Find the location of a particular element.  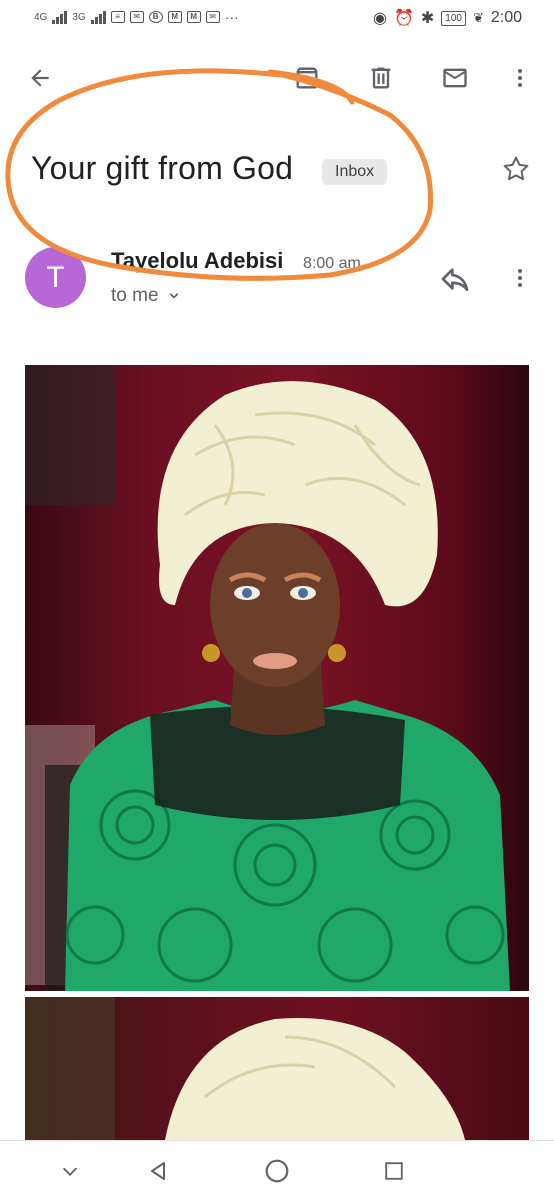

star-button is located at coordinates (516, 171).